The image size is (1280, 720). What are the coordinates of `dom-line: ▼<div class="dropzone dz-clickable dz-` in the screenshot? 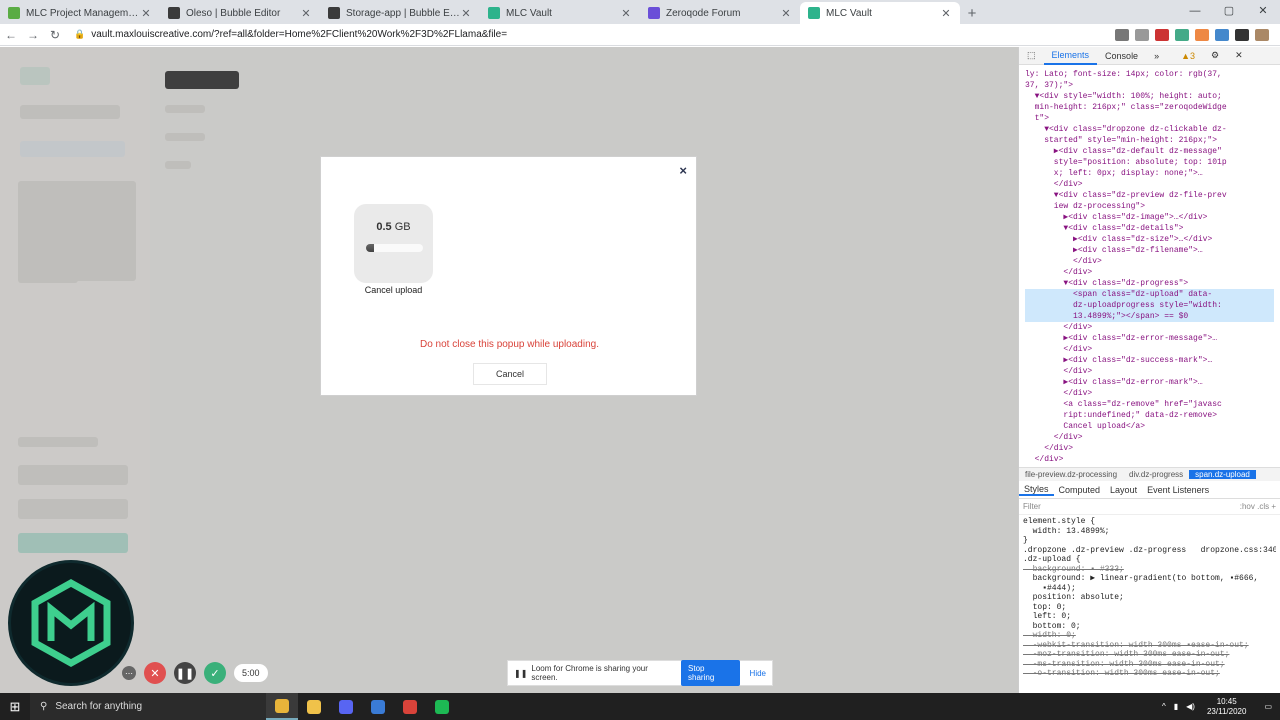 It's located at (1149, 129).